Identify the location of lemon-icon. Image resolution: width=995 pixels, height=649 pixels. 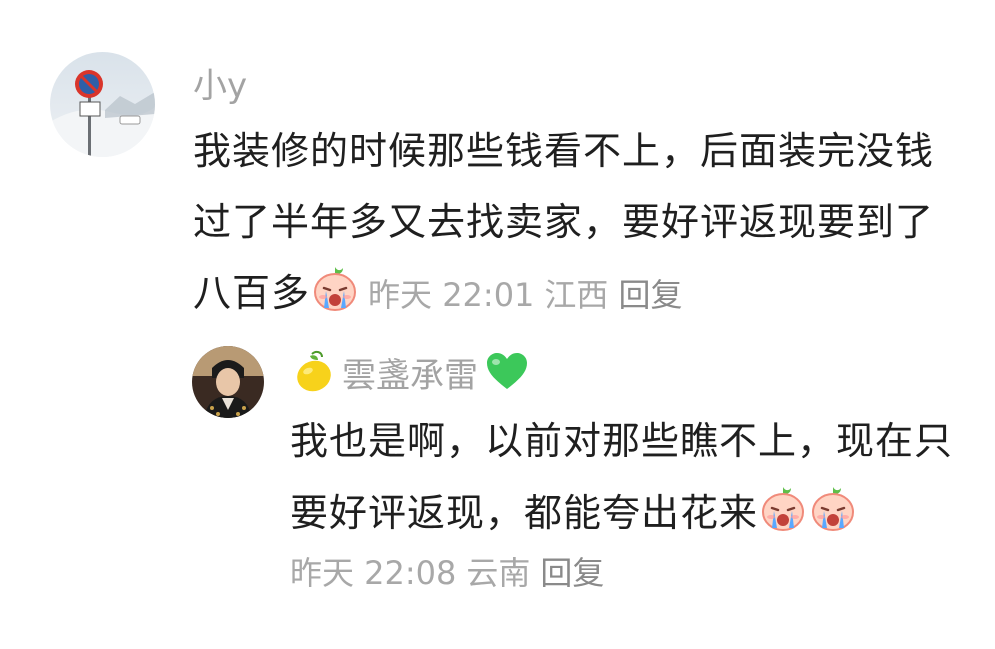
(314, 371).